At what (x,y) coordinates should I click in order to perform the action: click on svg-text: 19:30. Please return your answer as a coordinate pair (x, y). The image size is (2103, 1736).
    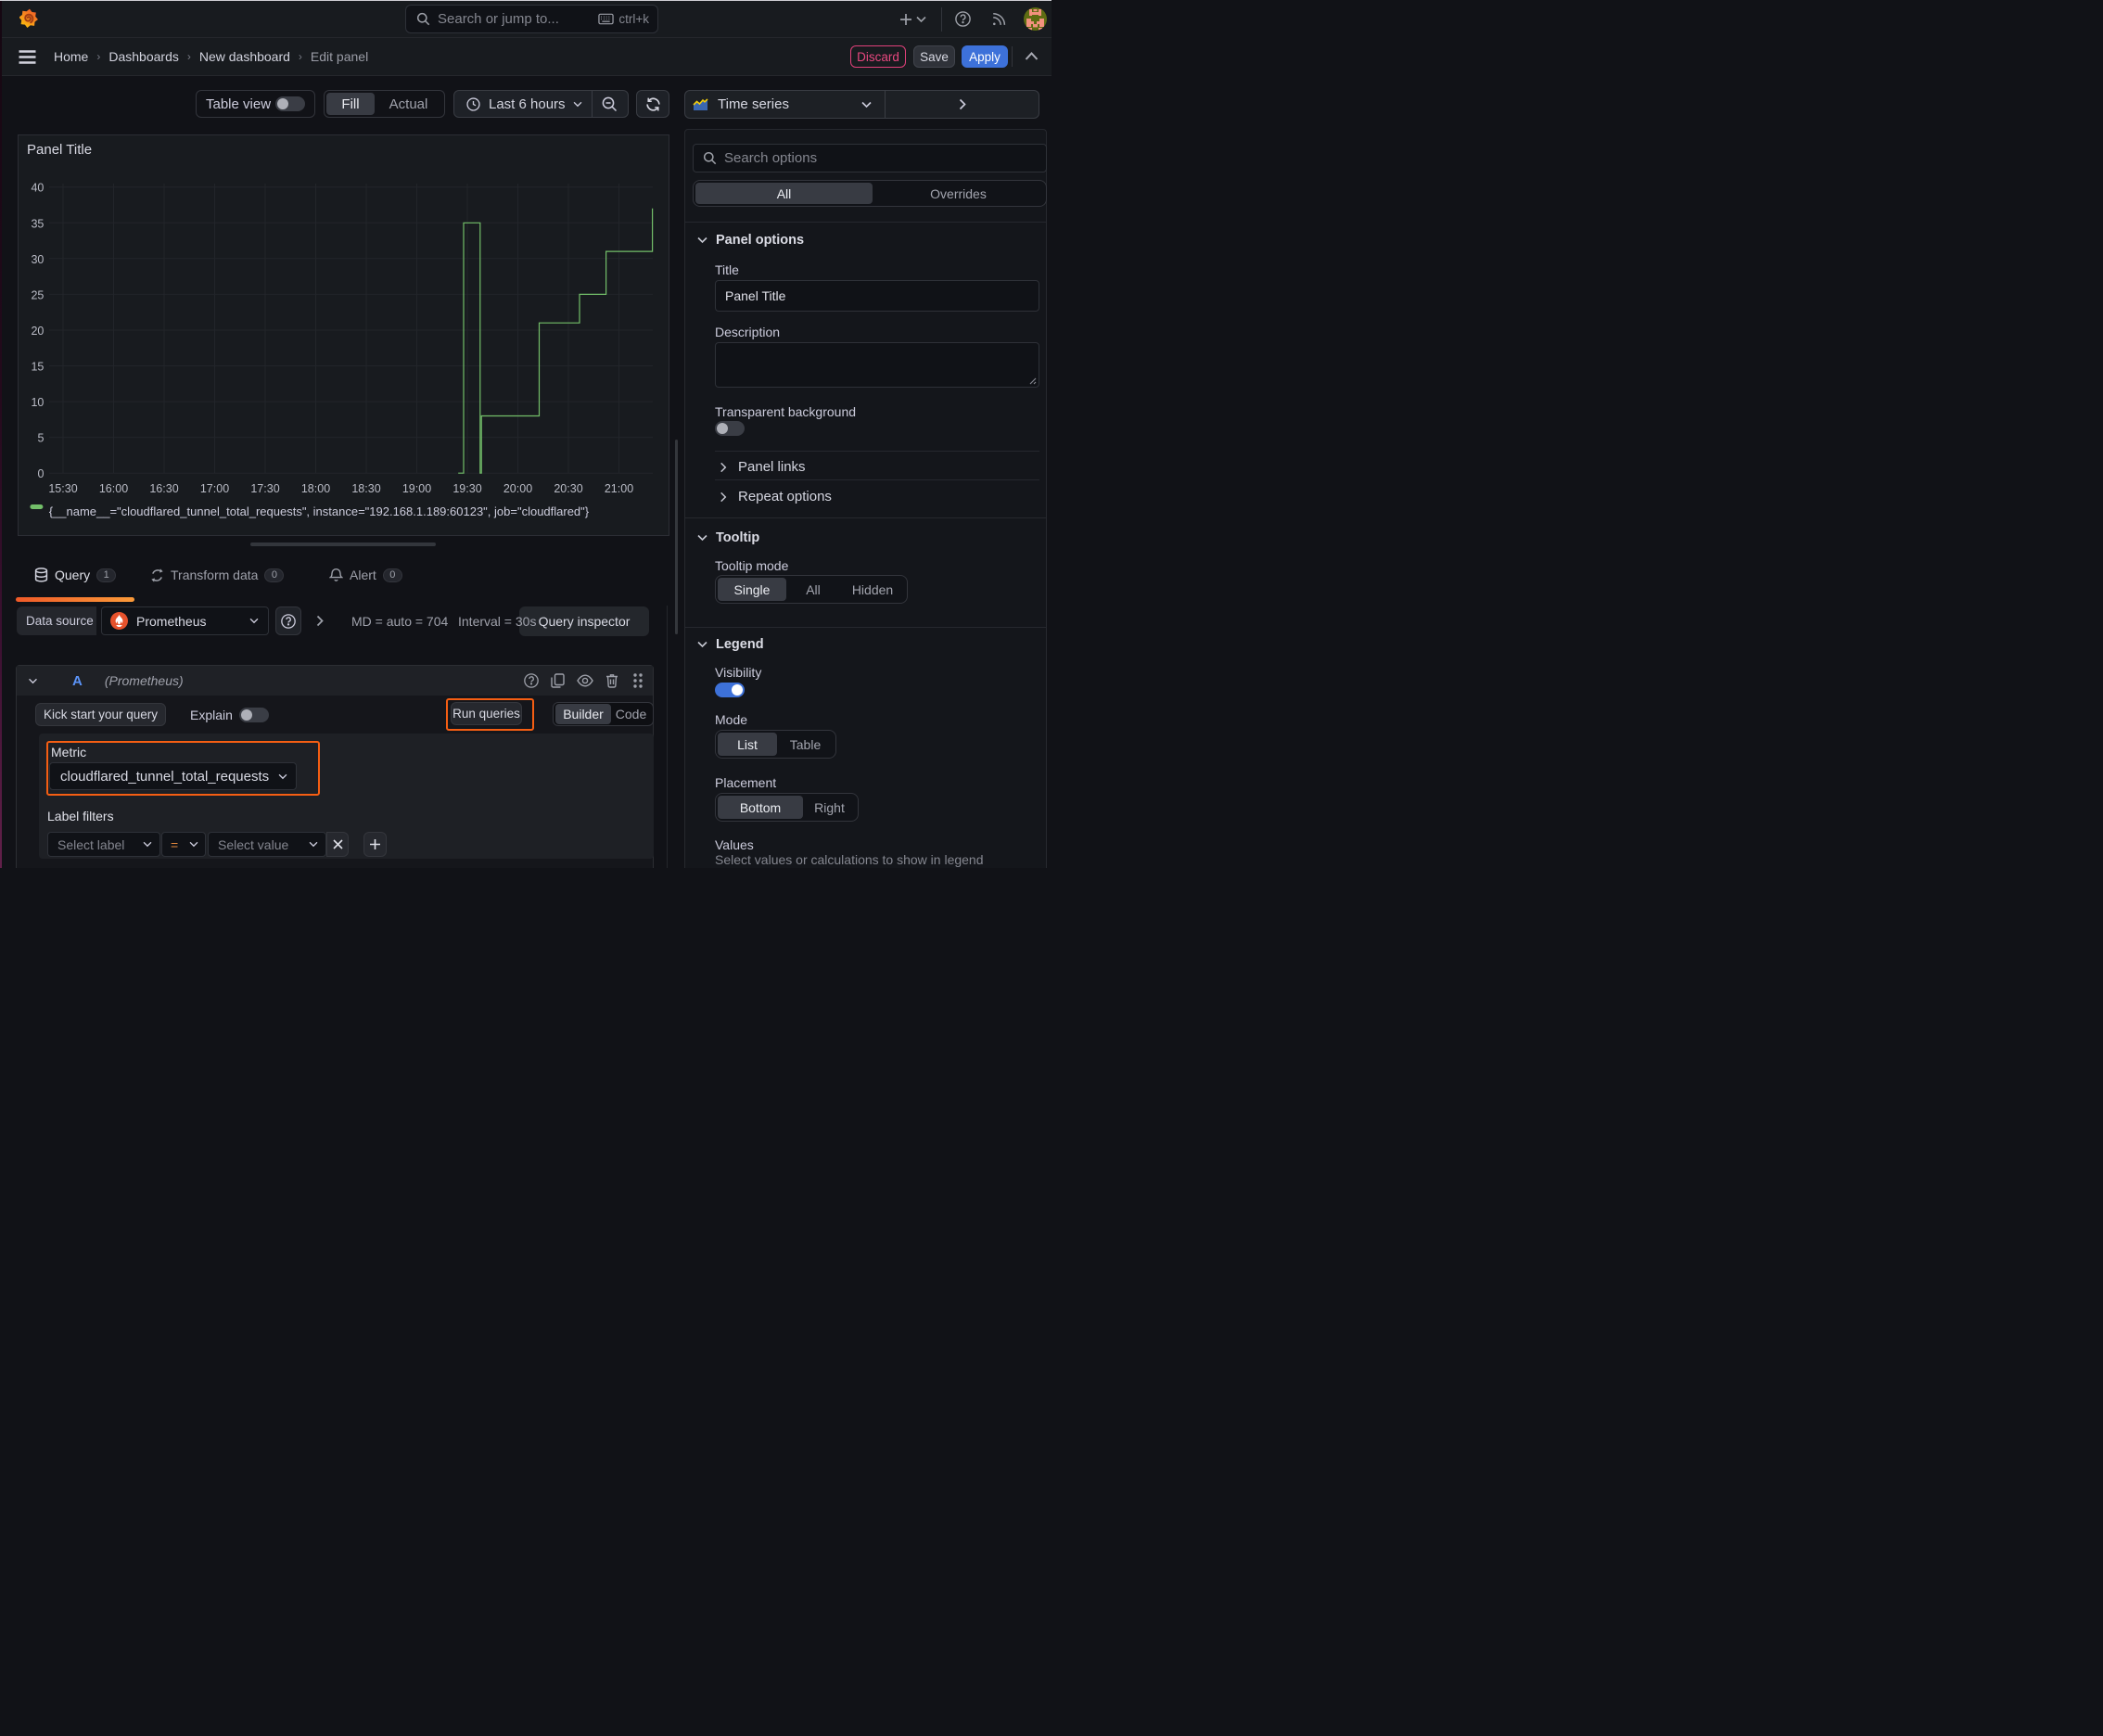
    Looking at the image, I should click on (466, 488).